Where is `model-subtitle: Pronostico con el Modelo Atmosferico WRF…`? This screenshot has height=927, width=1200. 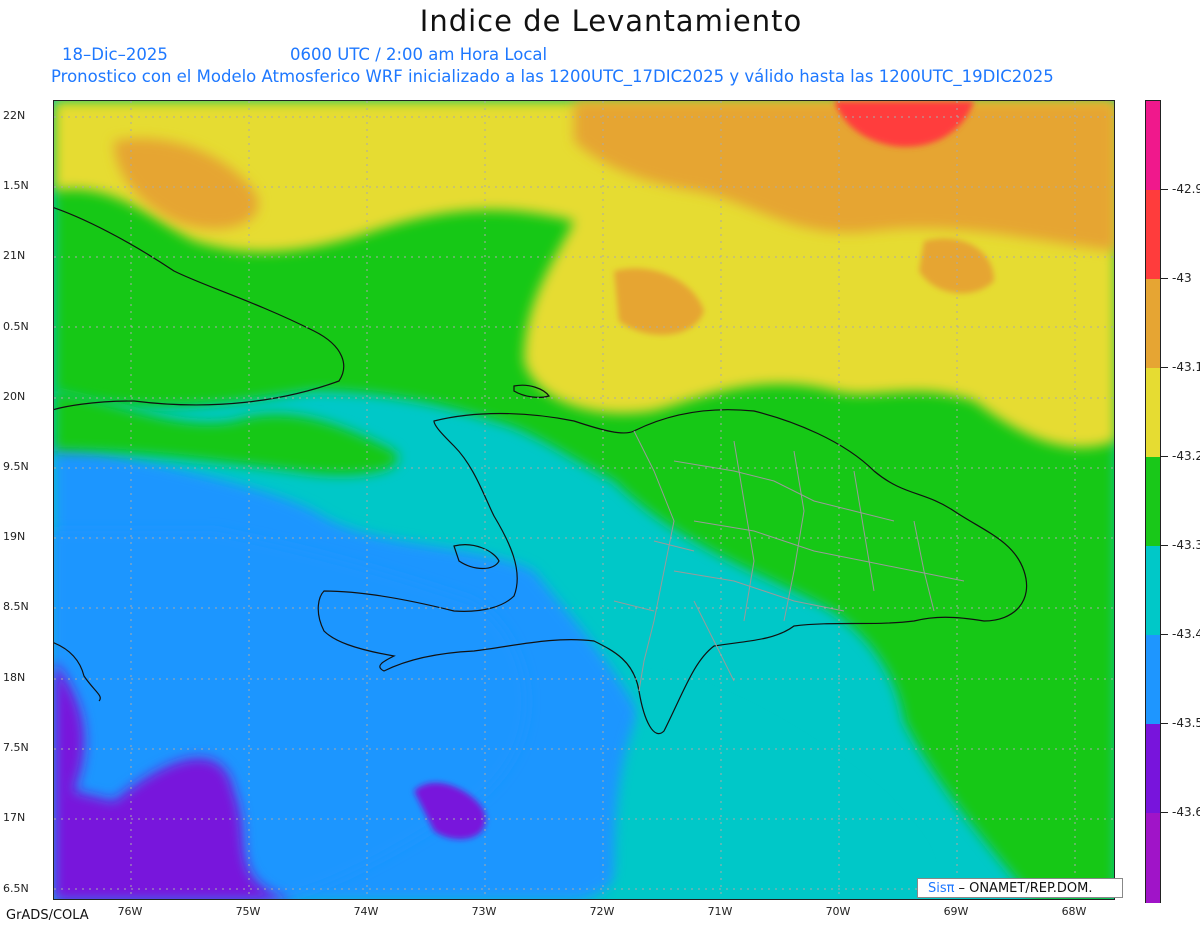 model-subtitle: Pronostico con el Modelo Atmosferico WRF… is located at coordinates (552, 76).